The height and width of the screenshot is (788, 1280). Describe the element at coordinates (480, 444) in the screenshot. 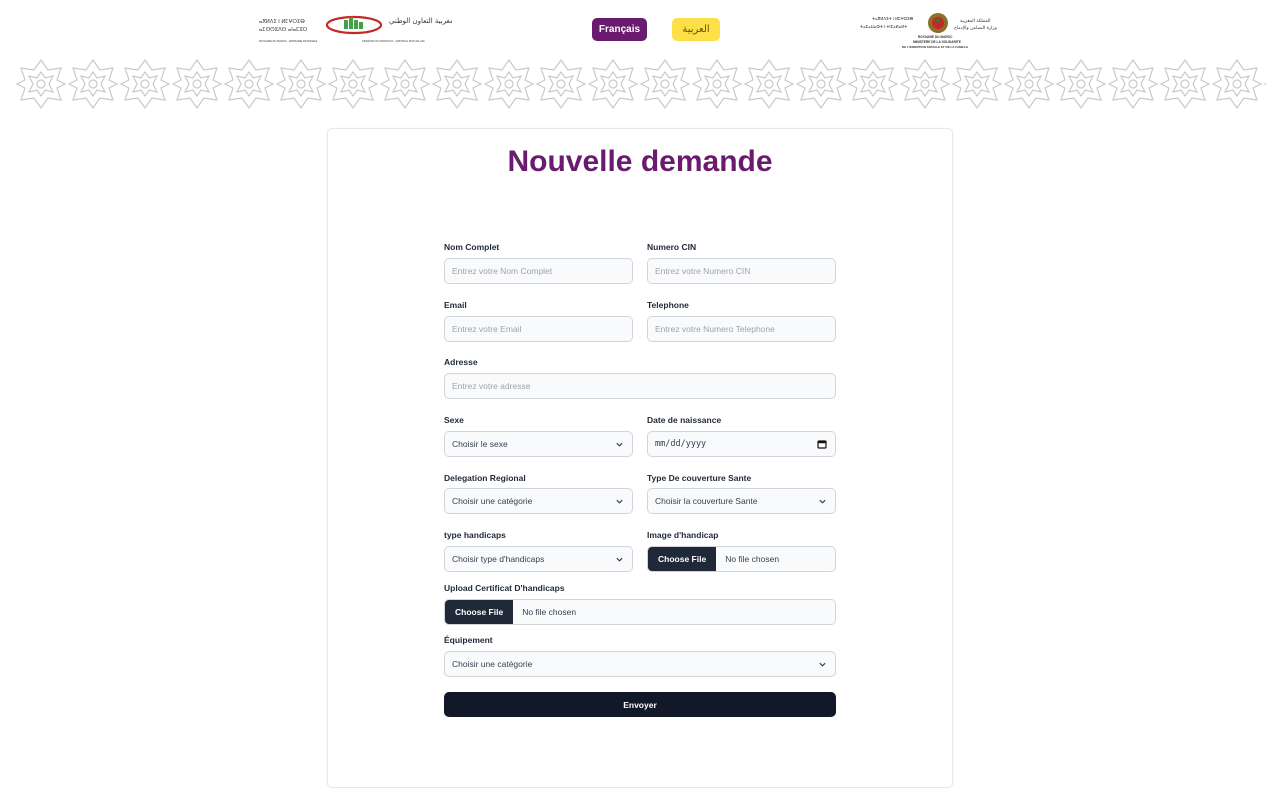

I see `sexe-select-value: Choisir le sexe` at that location.